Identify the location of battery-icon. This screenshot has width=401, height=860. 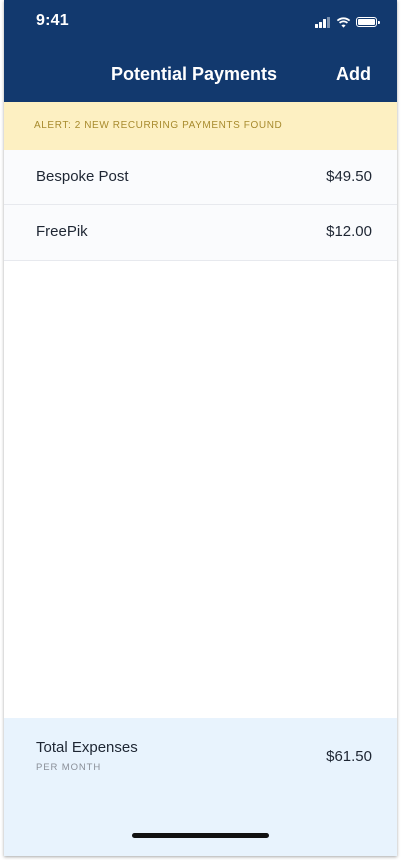
(368, 22).